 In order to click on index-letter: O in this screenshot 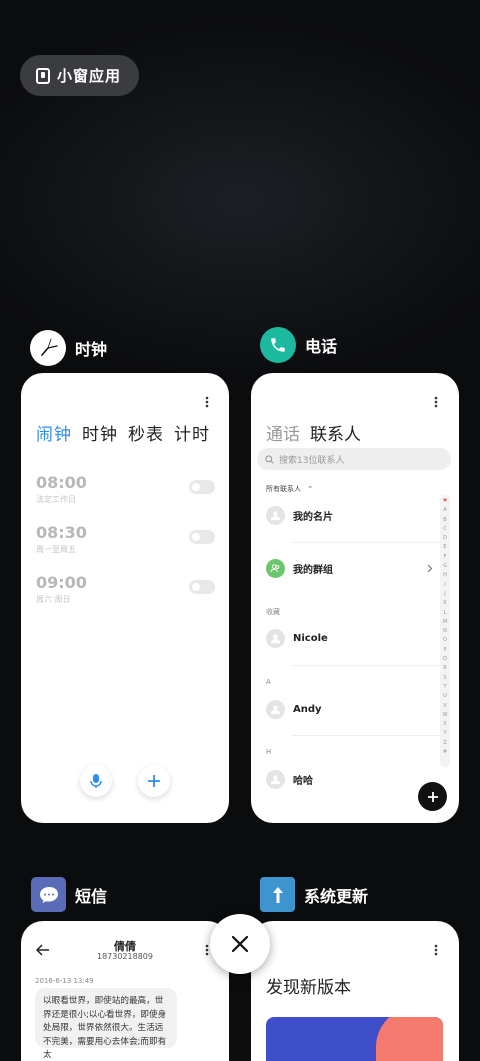, I will do `click(445, 640)`.